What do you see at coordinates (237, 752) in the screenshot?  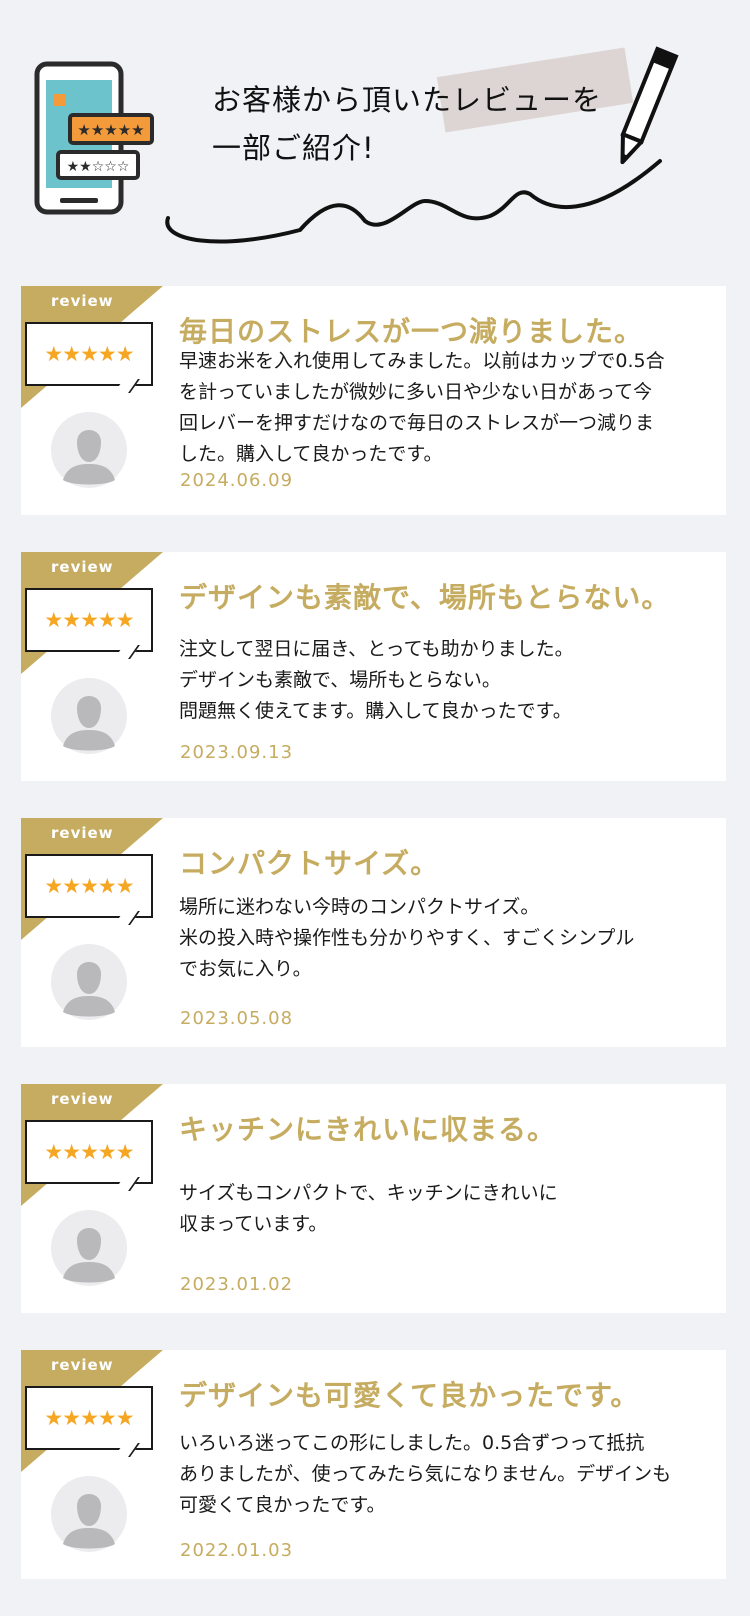 I see `review-date: 2023.09.13` at bounding box center [237, 752].